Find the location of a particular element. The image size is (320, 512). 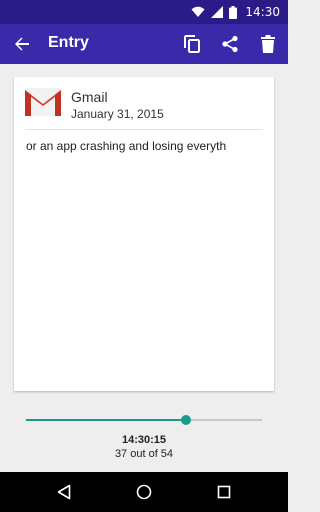

nav-recents-button is located at coordinates (224, 492).